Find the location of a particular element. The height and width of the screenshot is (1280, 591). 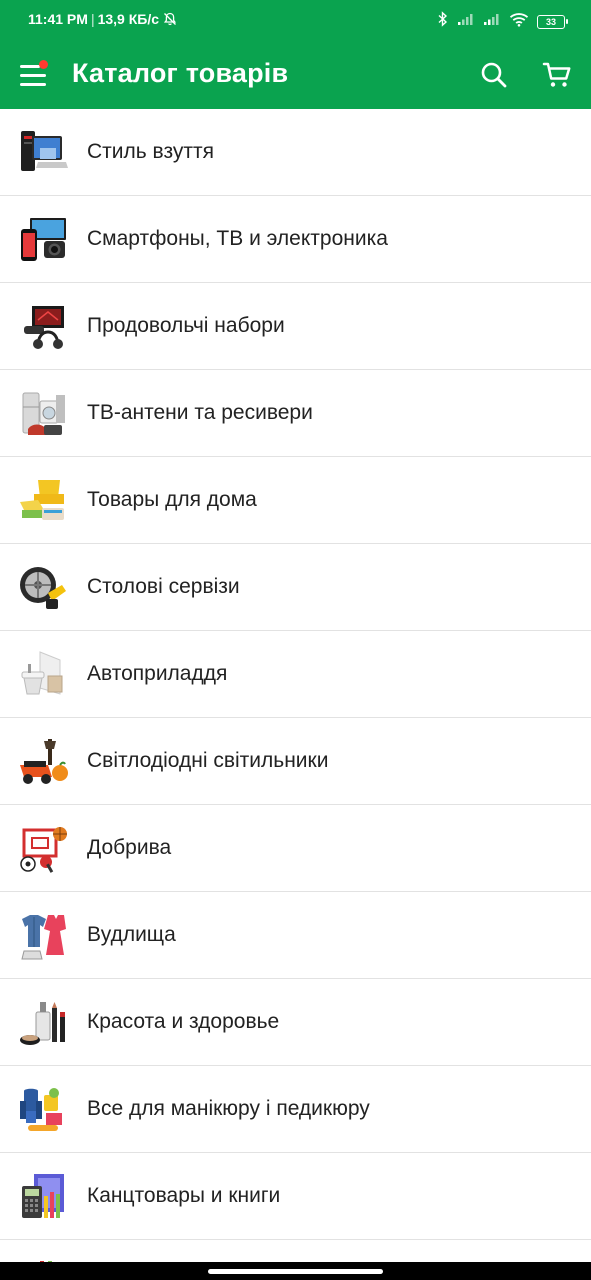

status-left: 11:41 PM | 13,9 КБ/с is located at coordinates (102, 19).